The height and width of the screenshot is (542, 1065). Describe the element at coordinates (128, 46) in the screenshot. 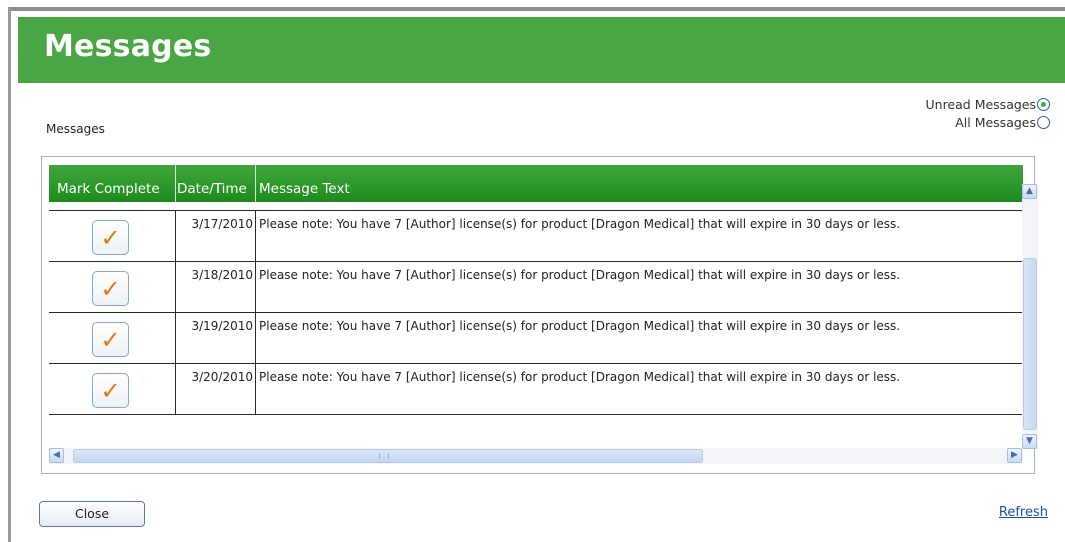

I see `page-title: Messages` at that location.